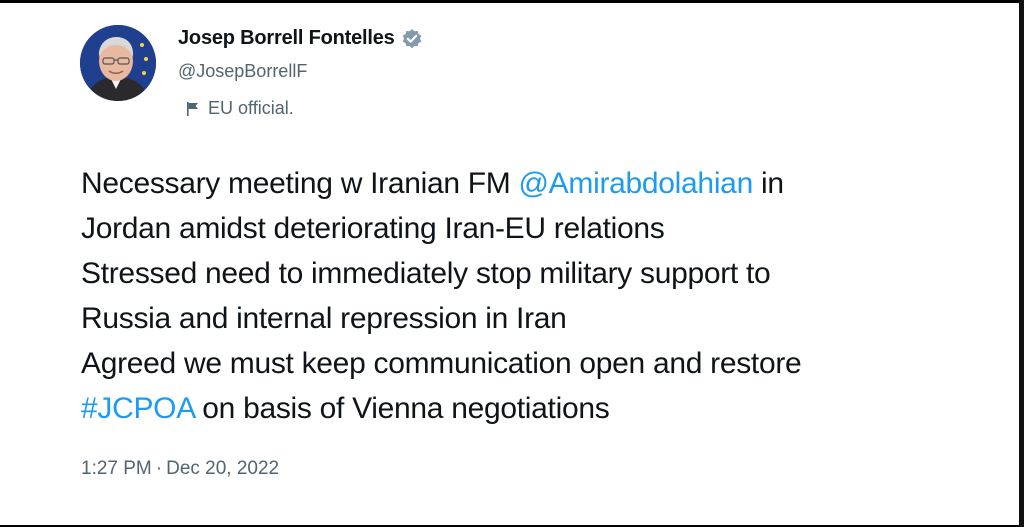  Describe the element at coordinates (222, 468) in the screenshot. I see `tweet-date: Dec 20, 2022` at that location.